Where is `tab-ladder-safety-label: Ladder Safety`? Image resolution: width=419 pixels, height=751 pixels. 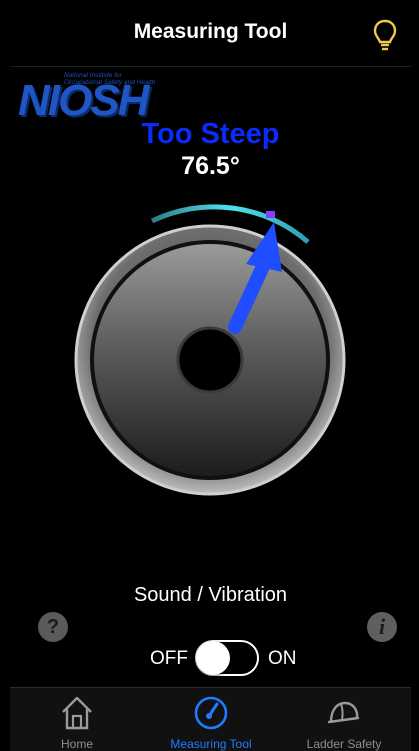 tab-ladder-safety-label: Ladder Safety is located at coordinates (344, 744).